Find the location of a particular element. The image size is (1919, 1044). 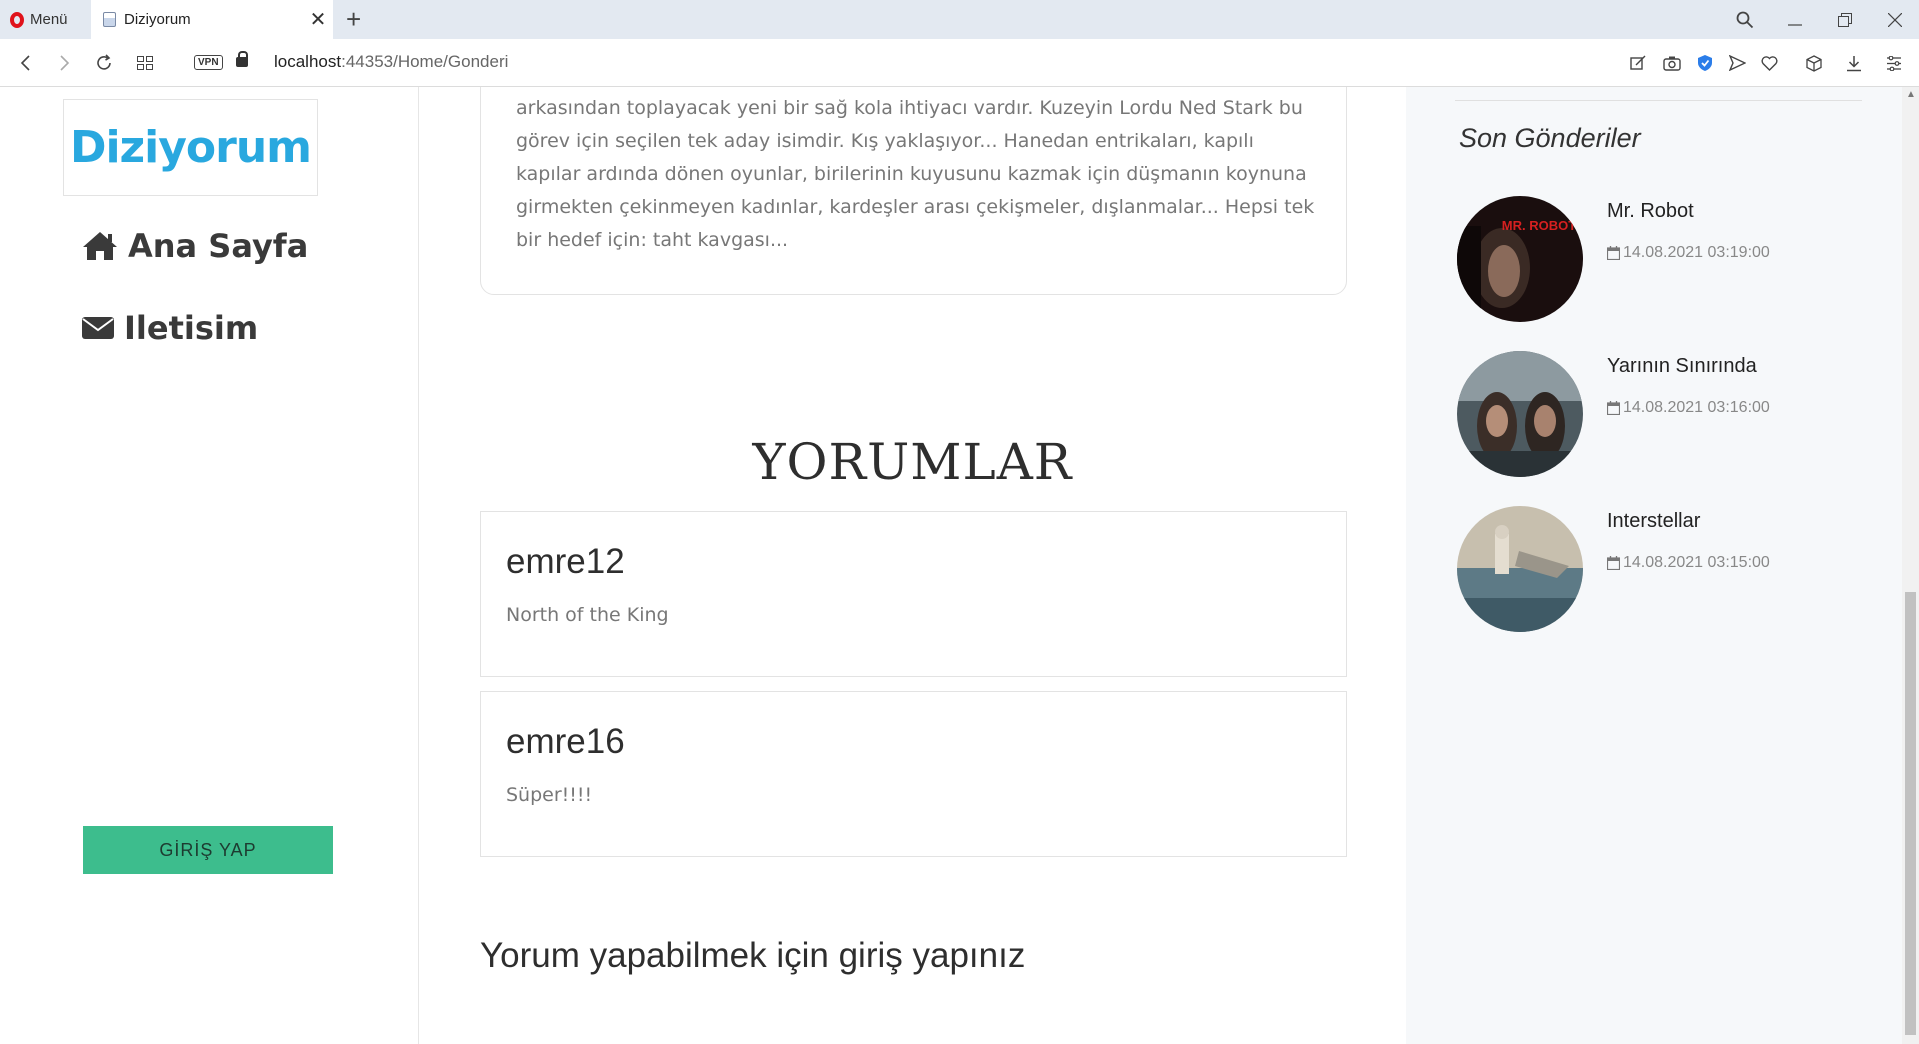

nav-item-contact: Iletisim is located at coordinates (170, 328).